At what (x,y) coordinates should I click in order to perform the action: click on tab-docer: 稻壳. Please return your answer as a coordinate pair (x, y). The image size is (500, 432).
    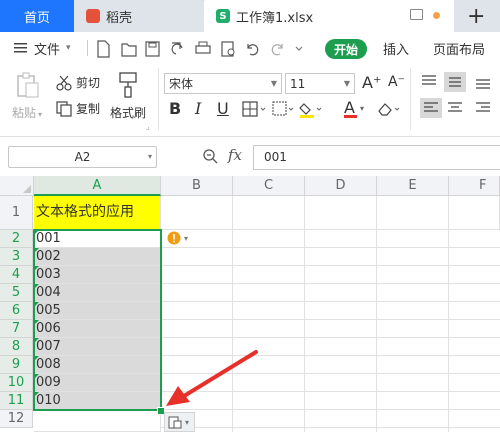
    Looking at the image, I should click on (136, 16).